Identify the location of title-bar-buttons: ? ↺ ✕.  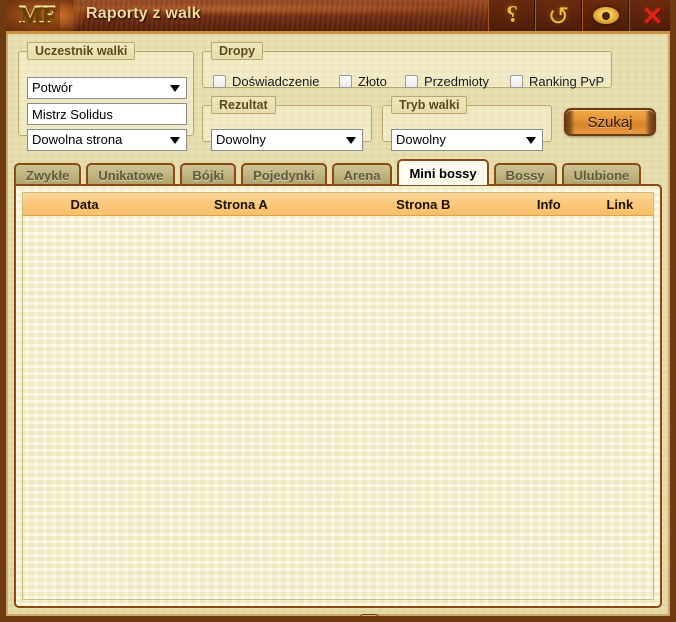
(579, 15).